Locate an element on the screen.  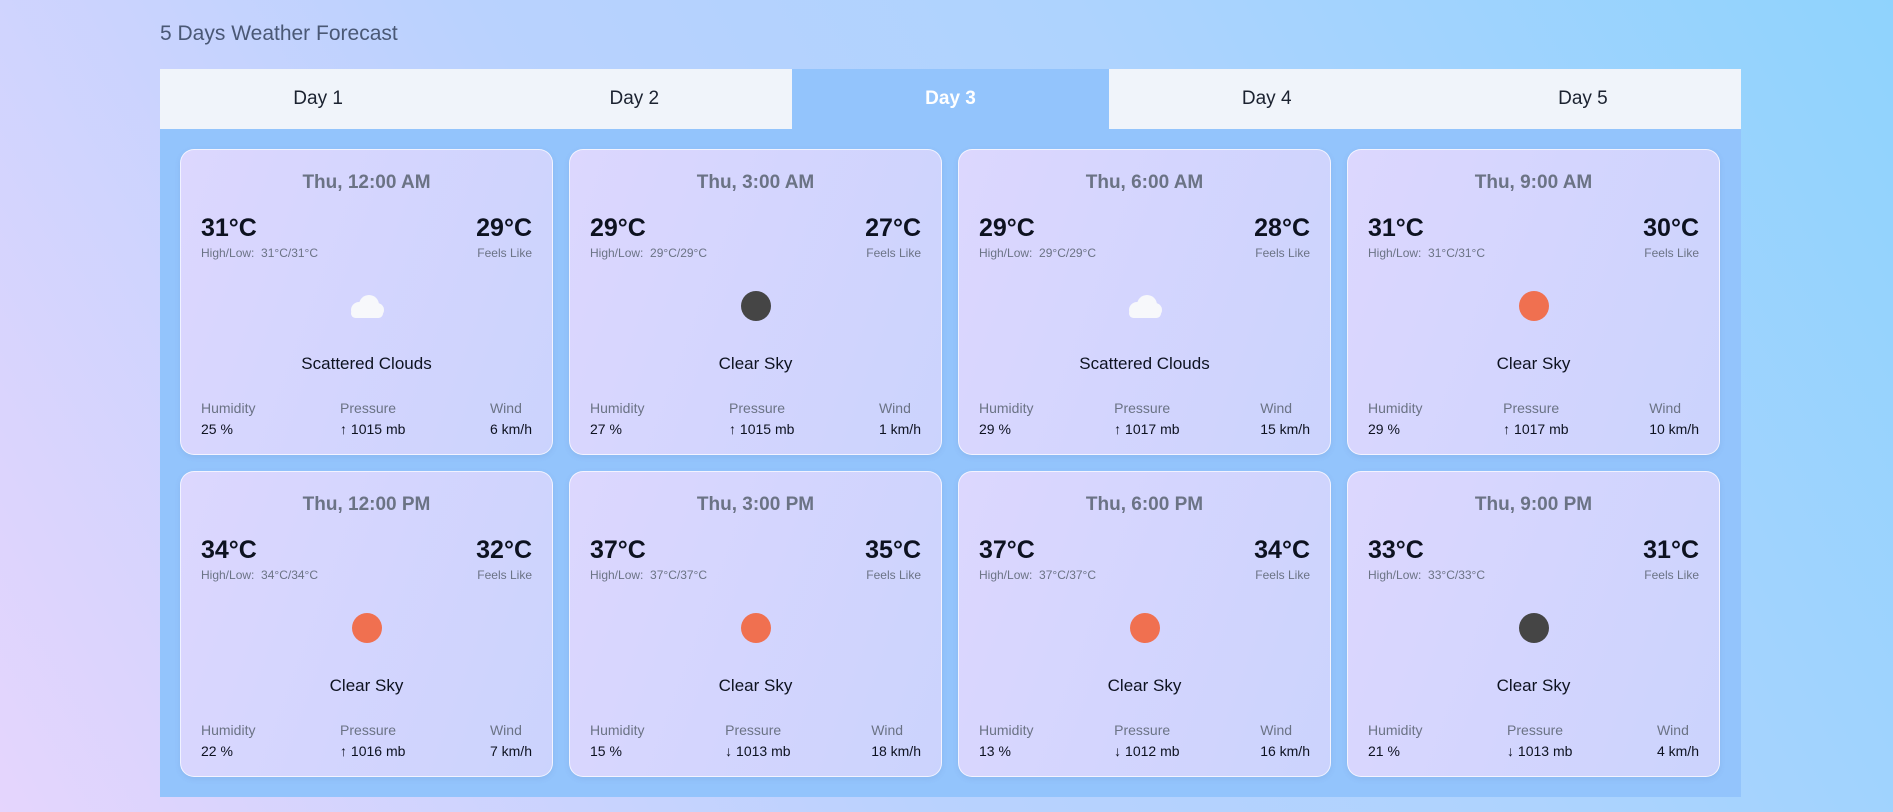
wind-value: 4 km/h is located at coordinates (1677, 751).